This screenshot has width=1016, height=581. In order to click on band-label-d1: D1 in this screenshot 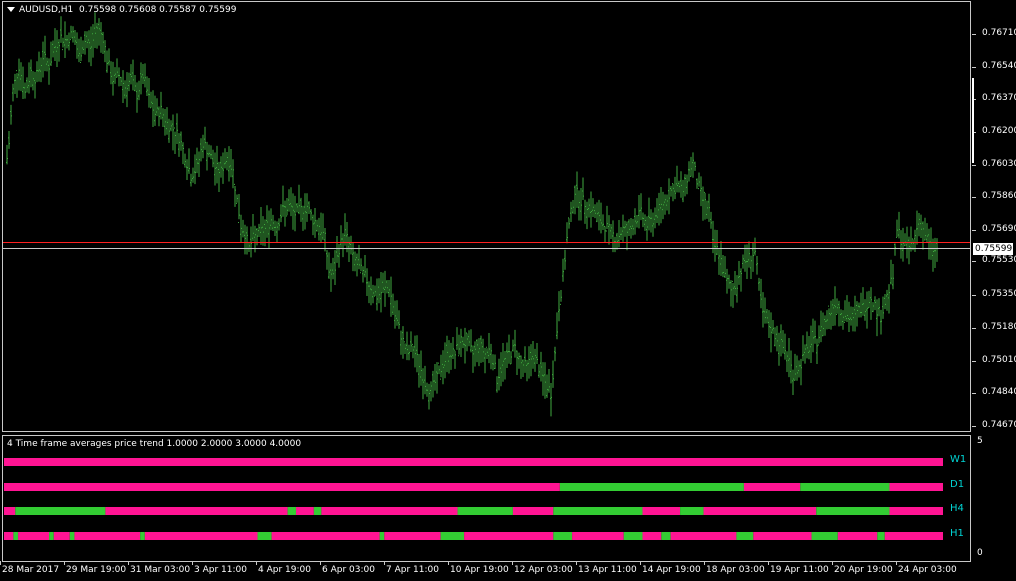, I will do `click(957, 484)`.